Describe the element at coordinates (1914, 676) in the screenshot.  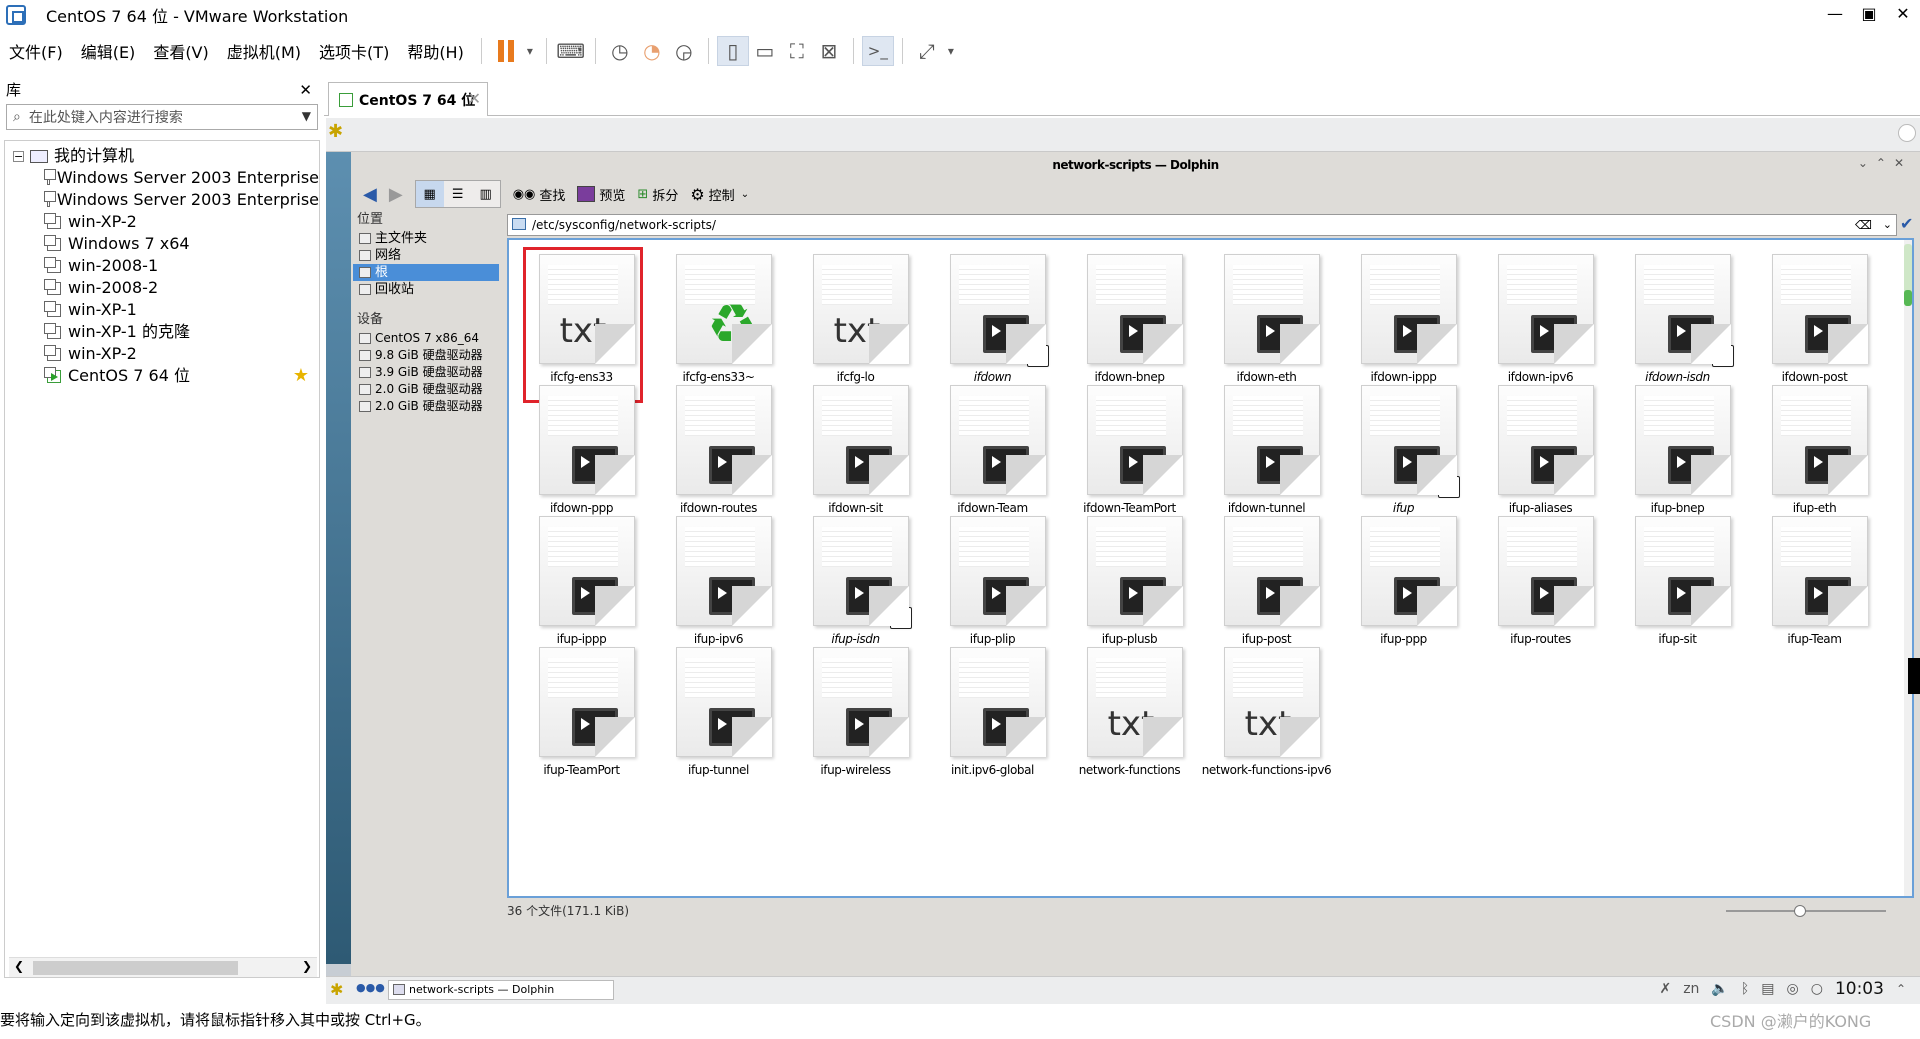
I see `side-panel-handle` at that location.